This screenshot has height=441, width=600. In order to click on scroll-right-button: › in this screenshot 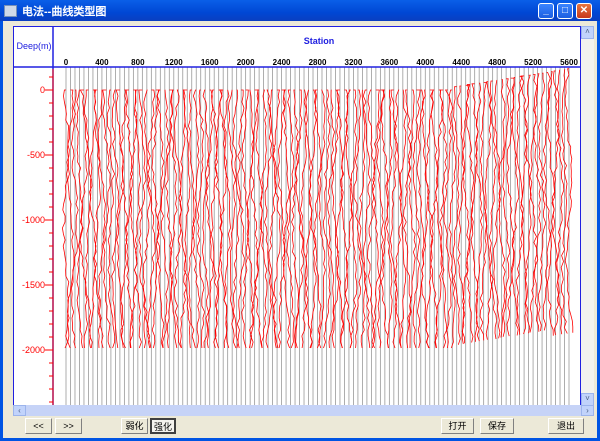, I will do `click(587, 410)`.